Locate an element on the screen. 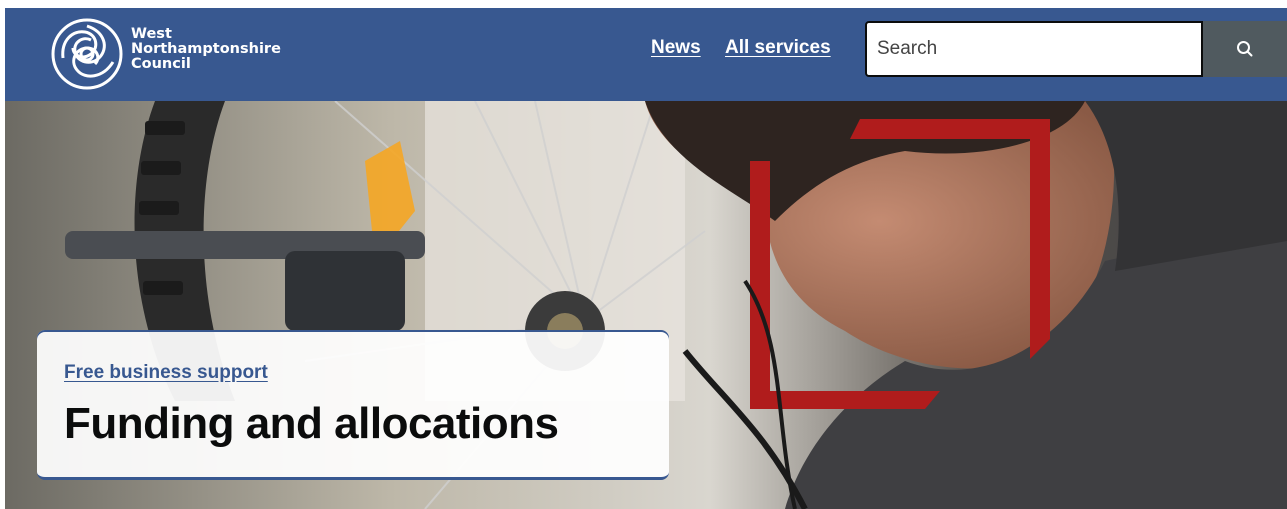 The height and width of the screenshot is (509, 1287). search-icon is located at coordinates (1245, 49).